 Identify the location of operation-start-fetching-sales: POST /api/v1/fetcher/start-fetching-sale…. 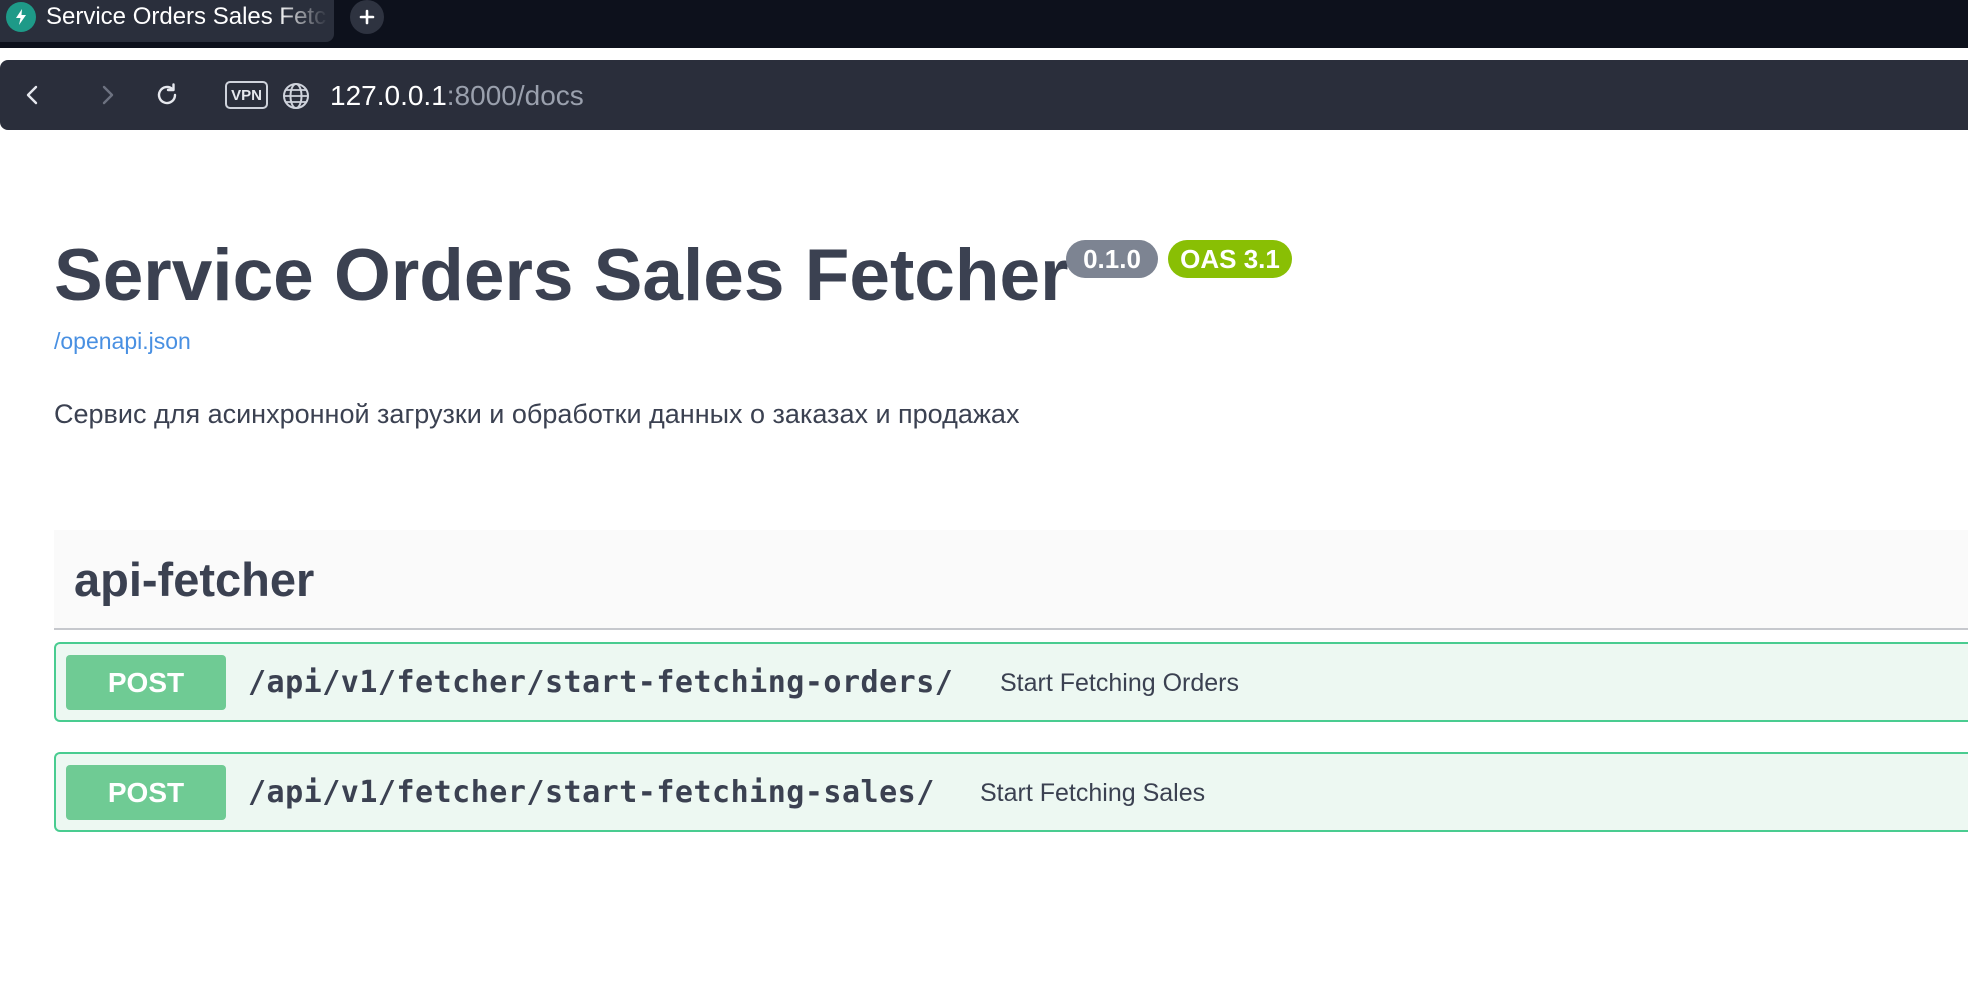
(1011, 792).